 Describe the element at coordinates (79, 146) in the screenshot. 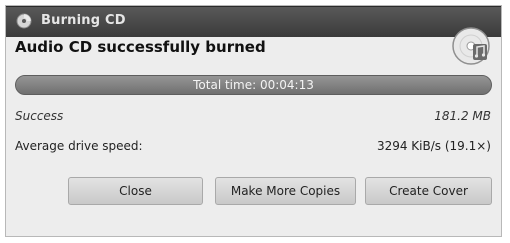

I see `speed-label: Average drive speed:` at that location.